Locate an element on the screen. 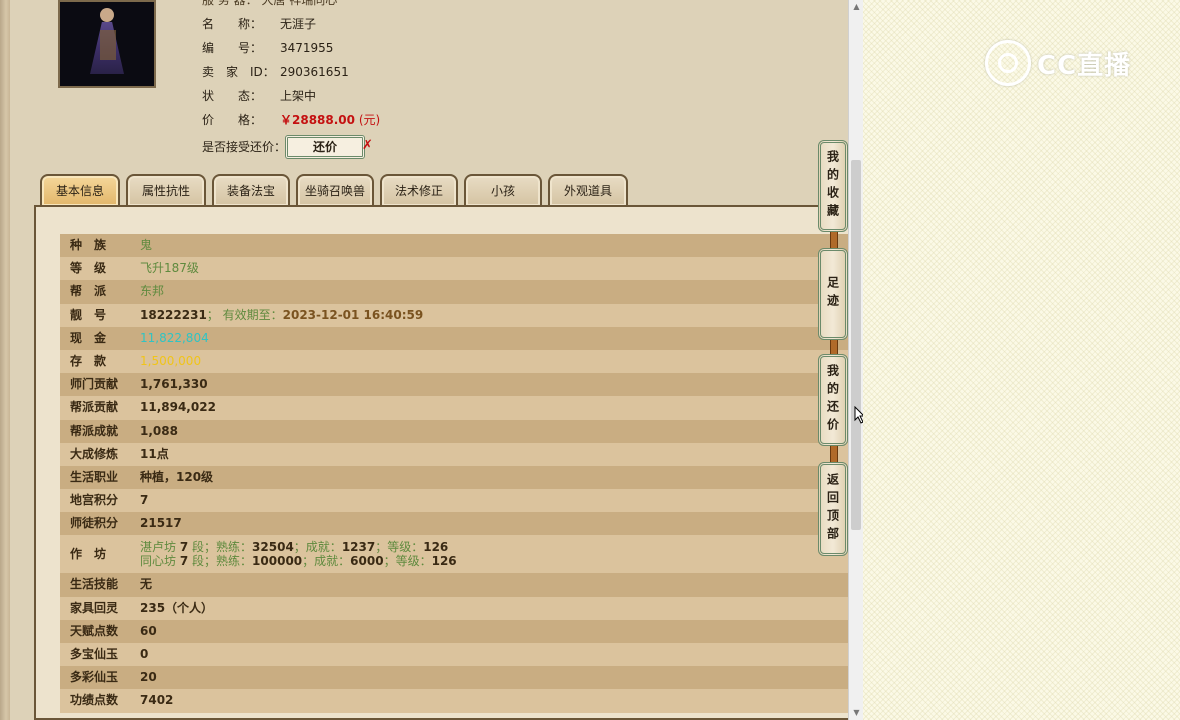 This screenshot has height=720, width=1180. row-label: 功绩点数 is located at coordinates (94, 700).